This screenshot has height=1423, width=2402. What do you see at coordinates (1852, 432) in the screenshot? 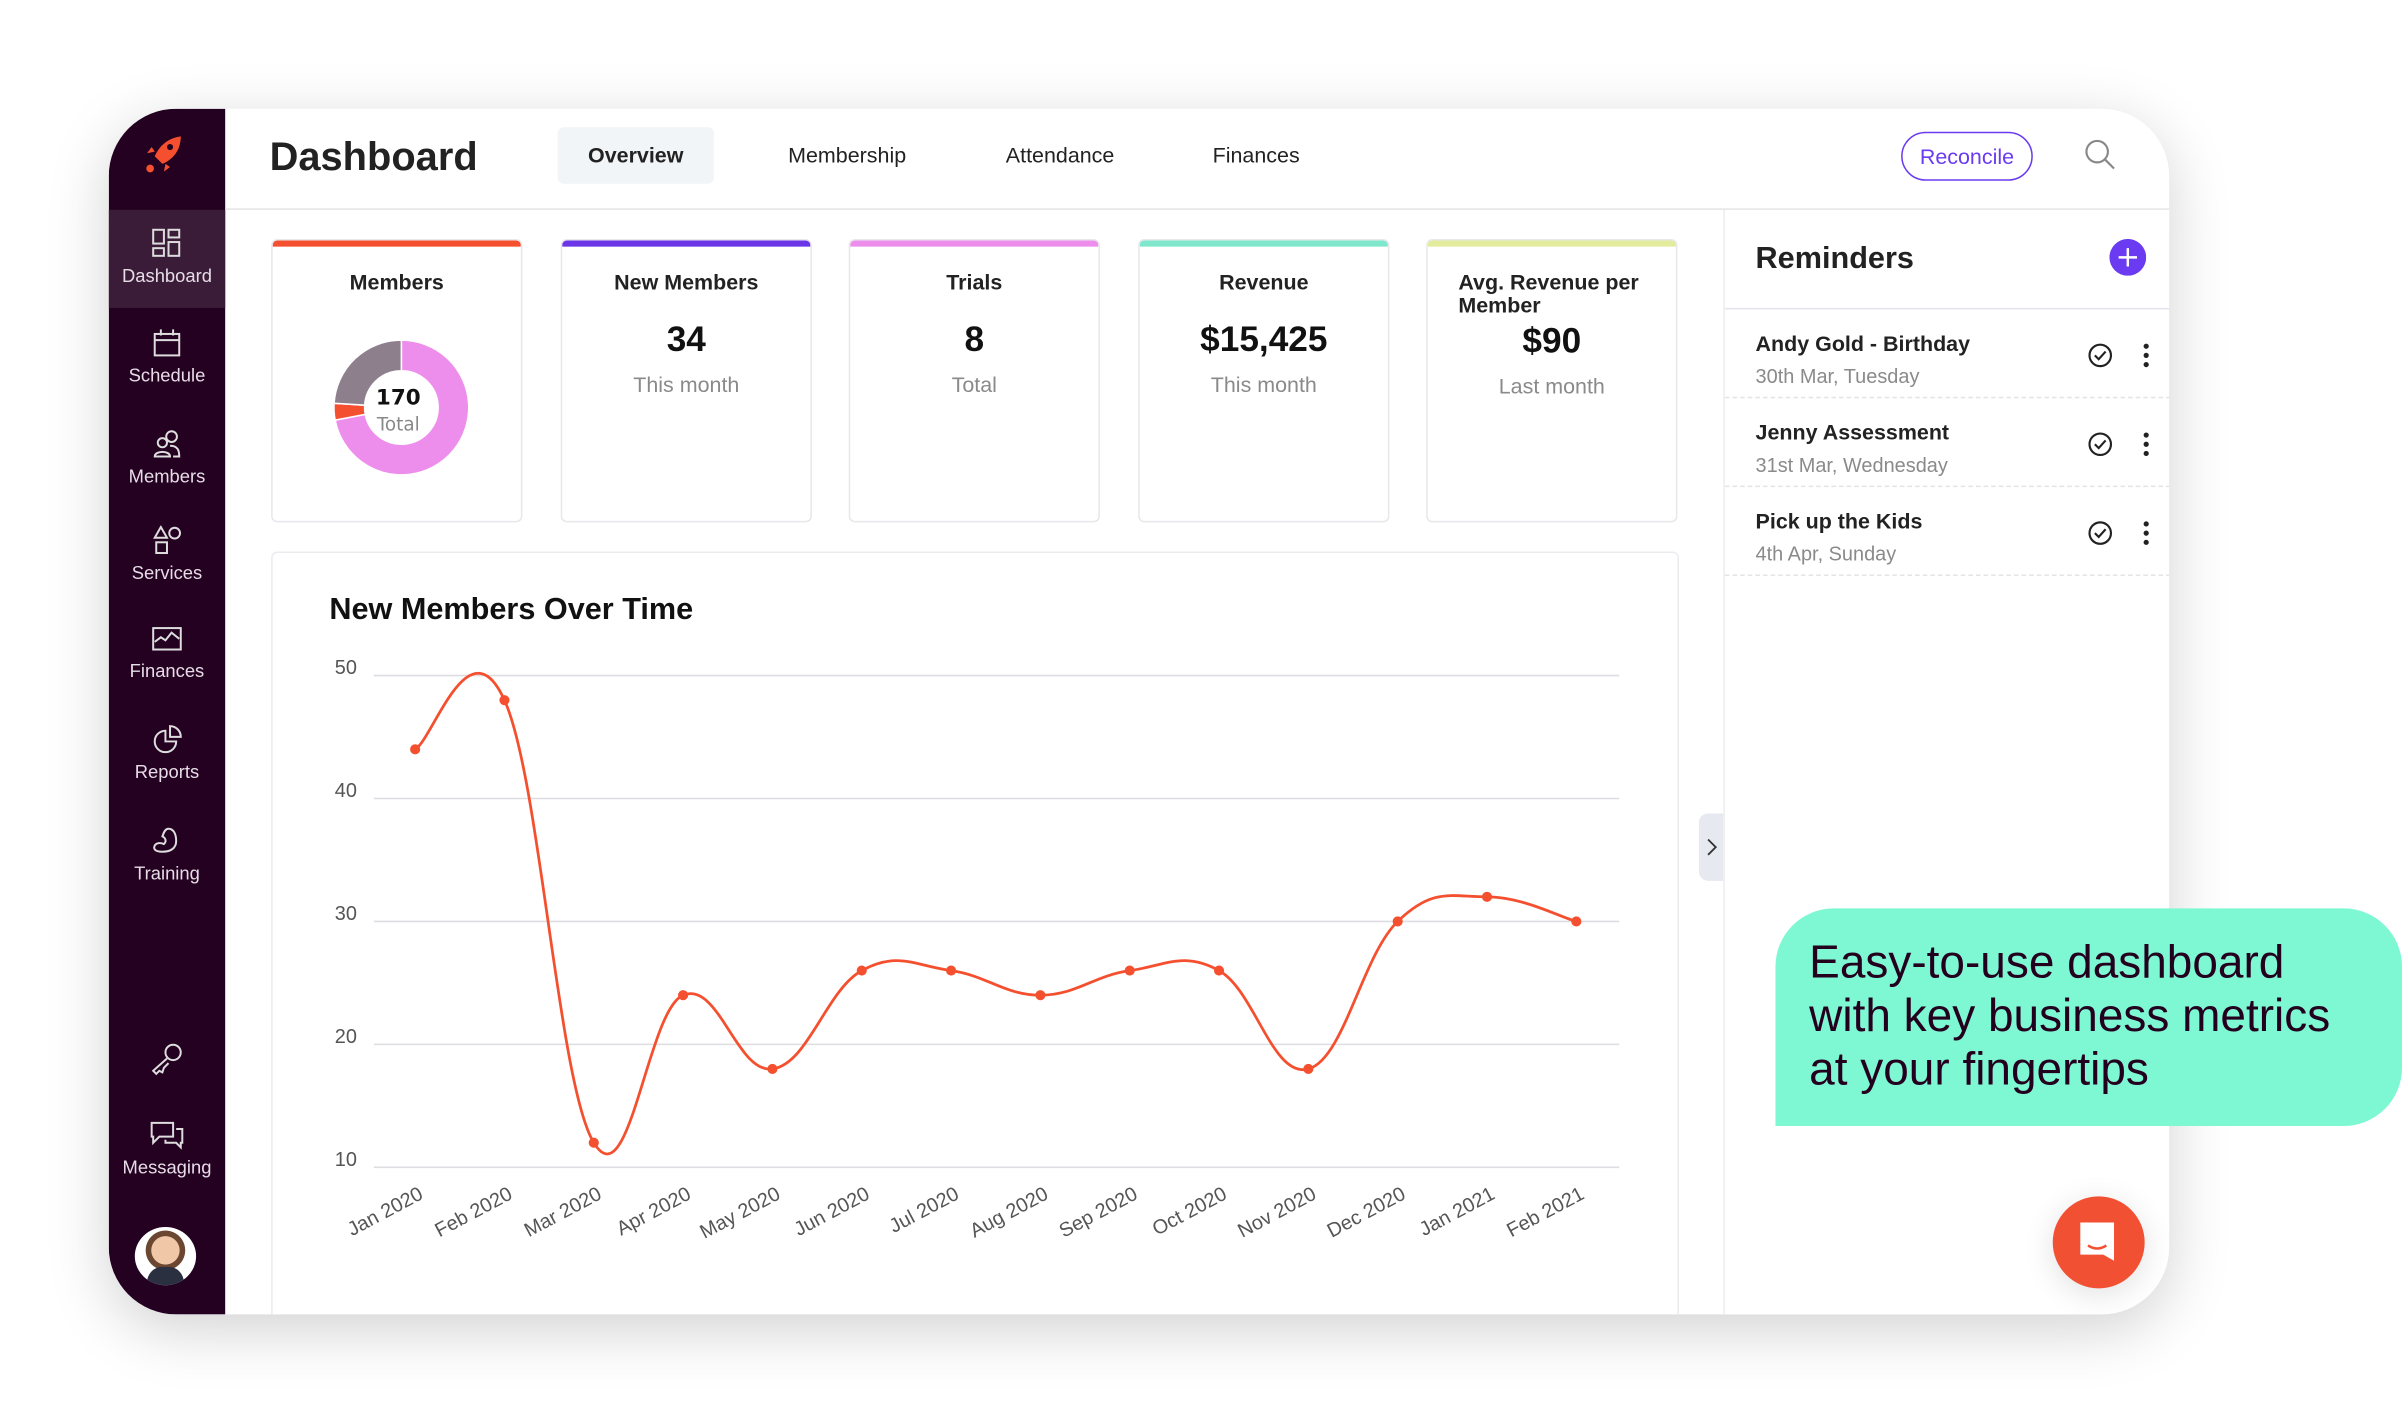
I see `reminder-title: Jenny Assessment` at bounding box center [1852, 432].